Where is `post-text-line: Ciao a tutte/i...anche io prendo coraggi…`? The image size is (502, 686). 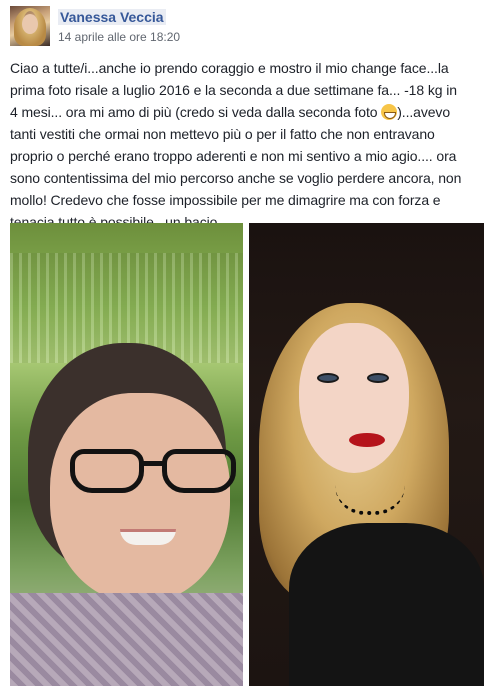 post-text-line: Ciao a tutte/i...anche io prendo coraggi… is located at coordinates (229, 68).